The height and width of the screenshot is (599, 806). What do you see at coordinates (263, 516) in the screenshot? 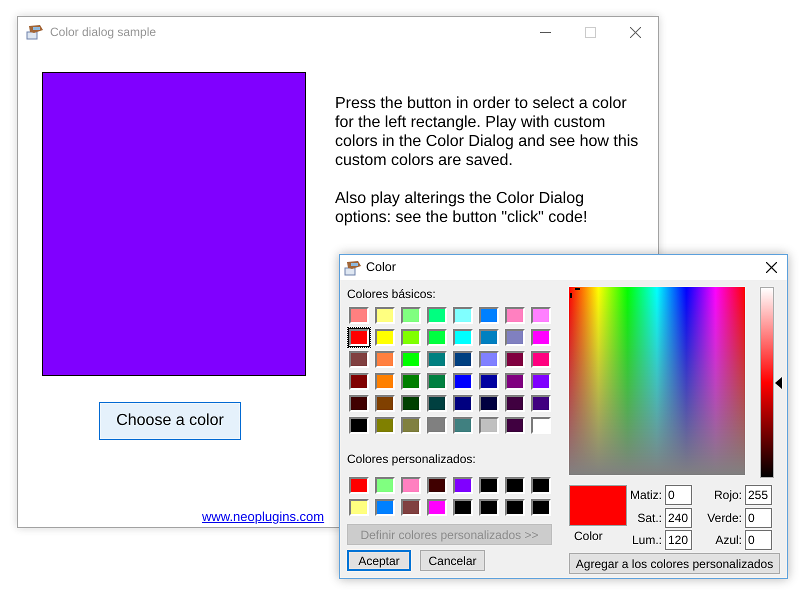
I see `website-link: www.neoplugins.com` at bounding box center [263, 516].